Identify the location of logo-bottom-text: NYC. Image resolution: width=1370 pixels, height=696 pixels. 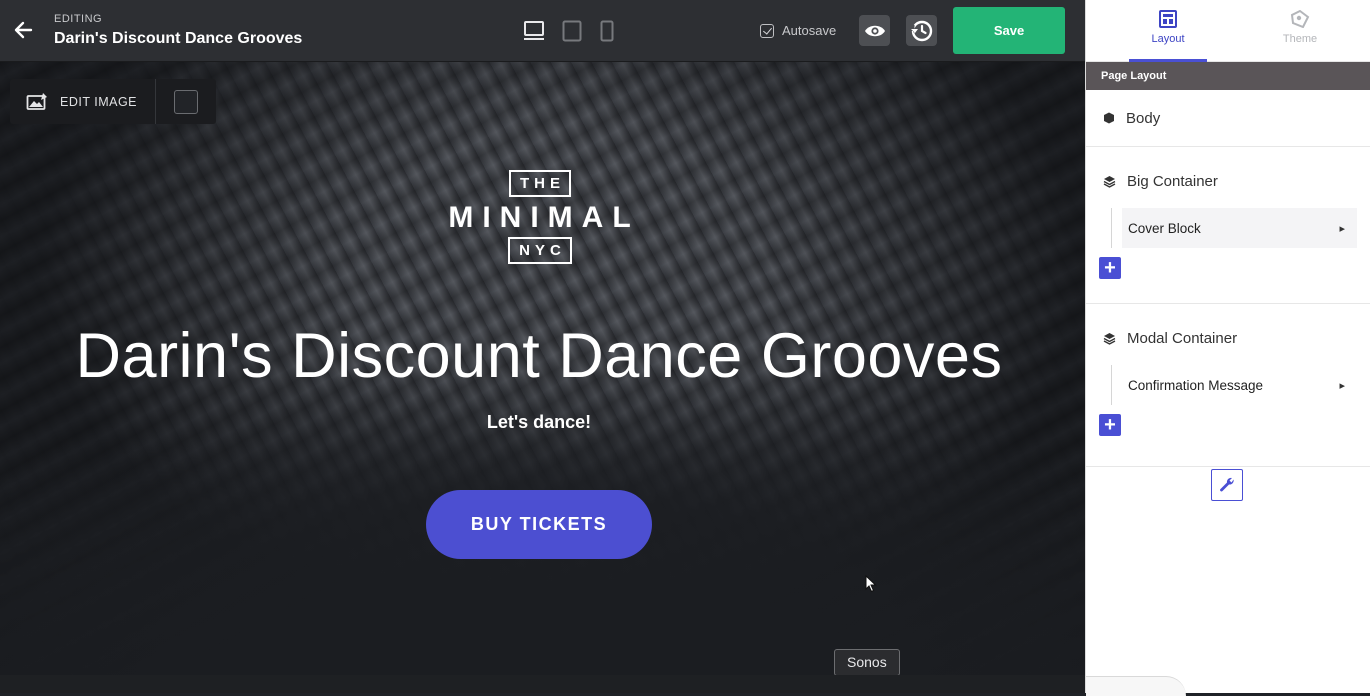
(540, 250).